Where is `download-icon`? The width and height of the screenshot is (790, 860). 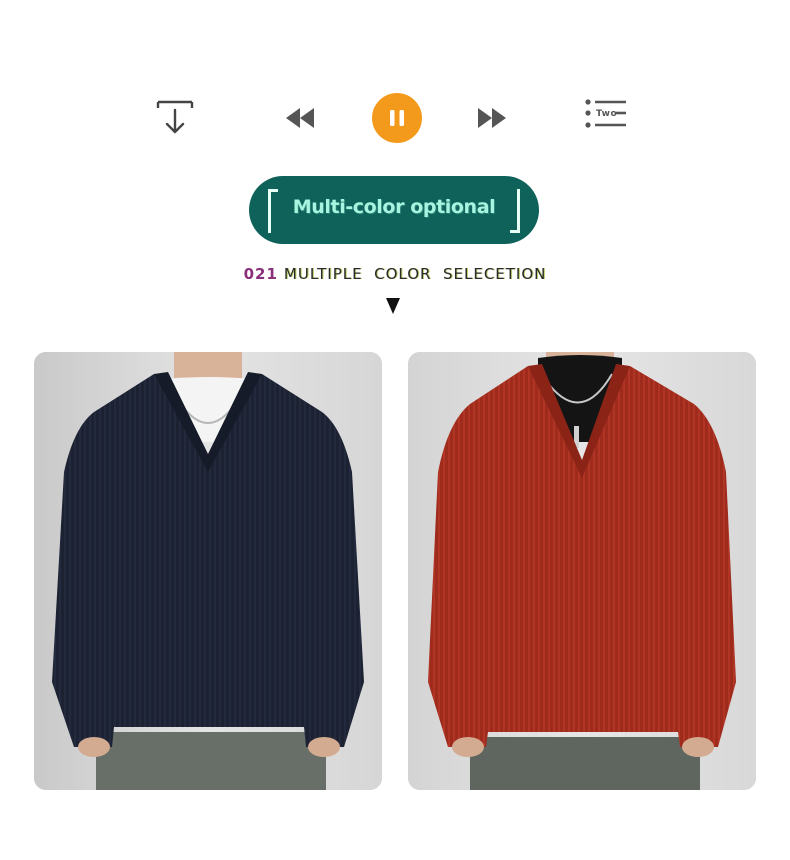 download-icon is located at coordinates (175, 117).